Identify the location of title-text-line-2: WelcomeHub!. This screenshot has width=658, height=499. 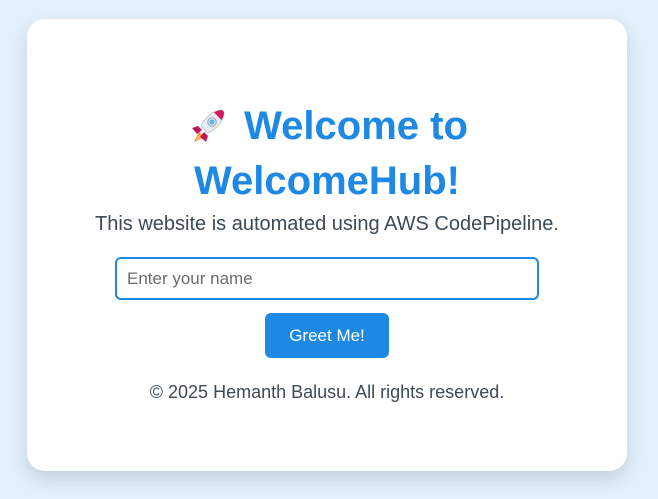
(327, 181).